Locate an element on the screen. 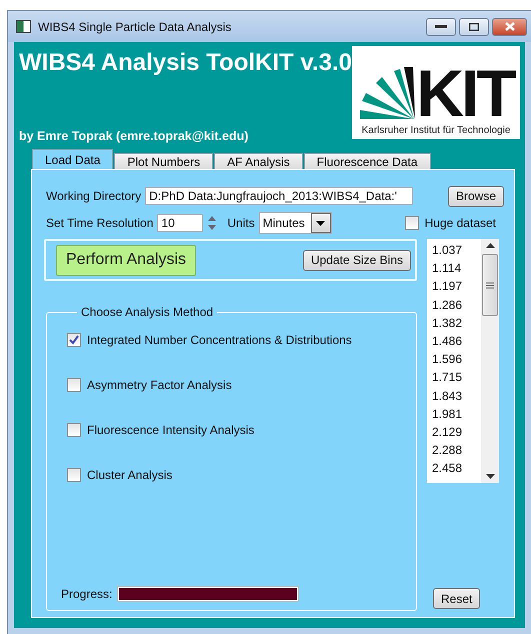  checkbox-label: Integrated Number Concentrations & Distributions is located at coordinates (219, 340).